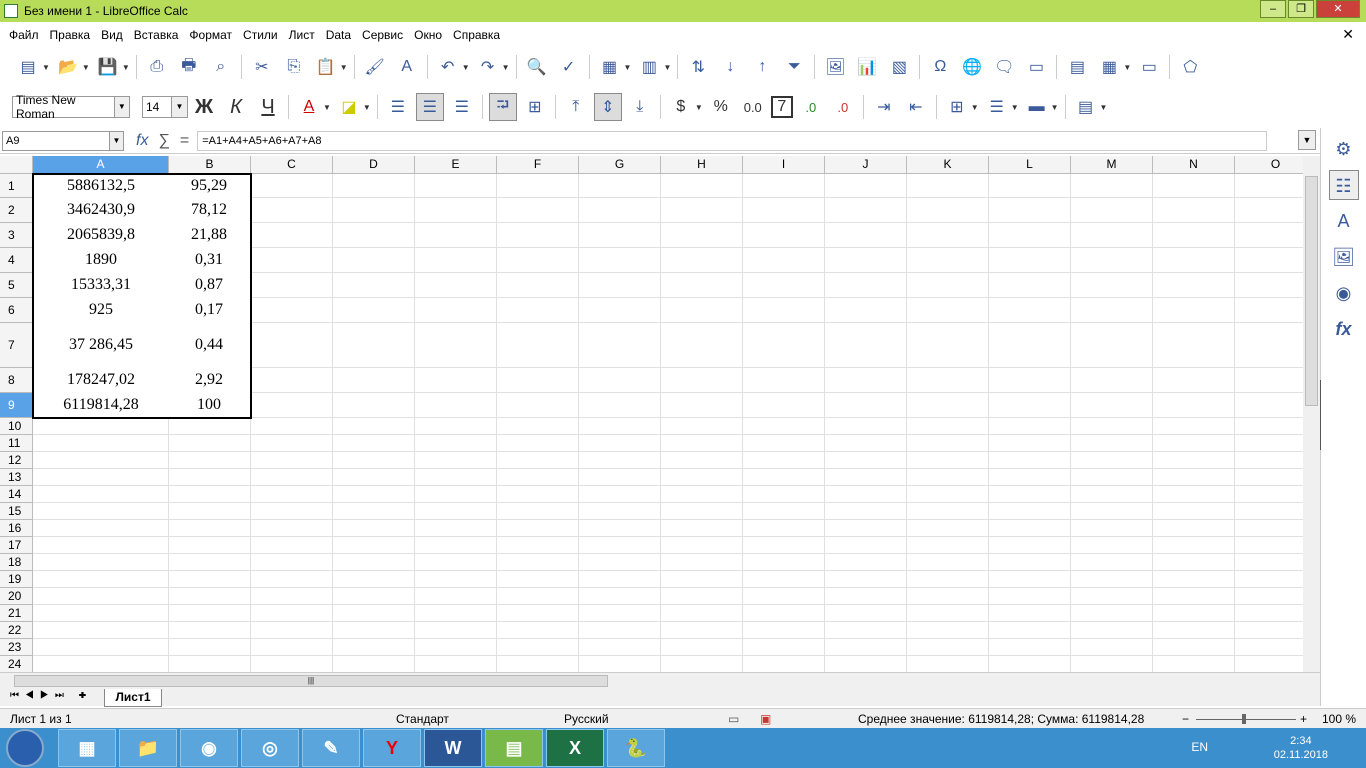 The width and height of the screenshot is (1366, 768). I want to click on column-header-i: I, so click(784, 165).